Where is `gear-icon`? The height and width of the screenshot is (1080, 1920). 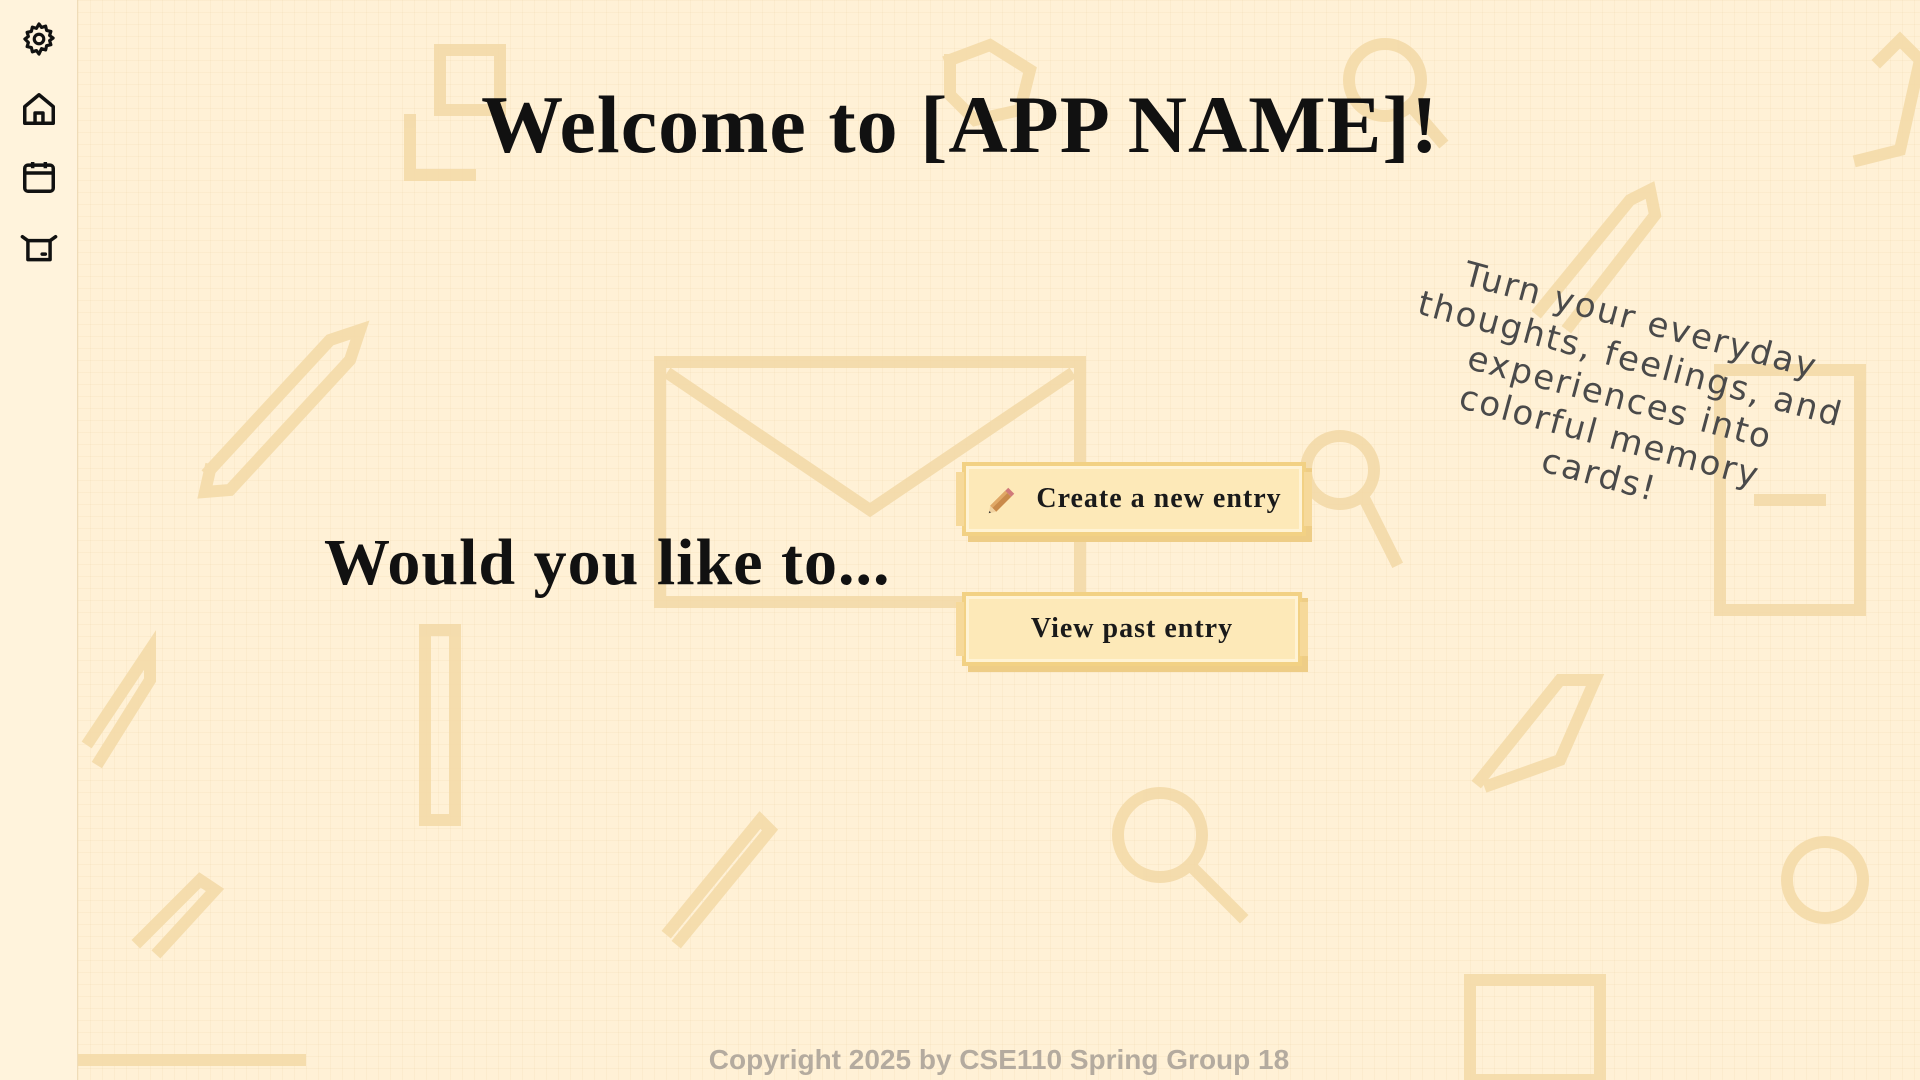 gear-icon is located at coordinates (39, 39).